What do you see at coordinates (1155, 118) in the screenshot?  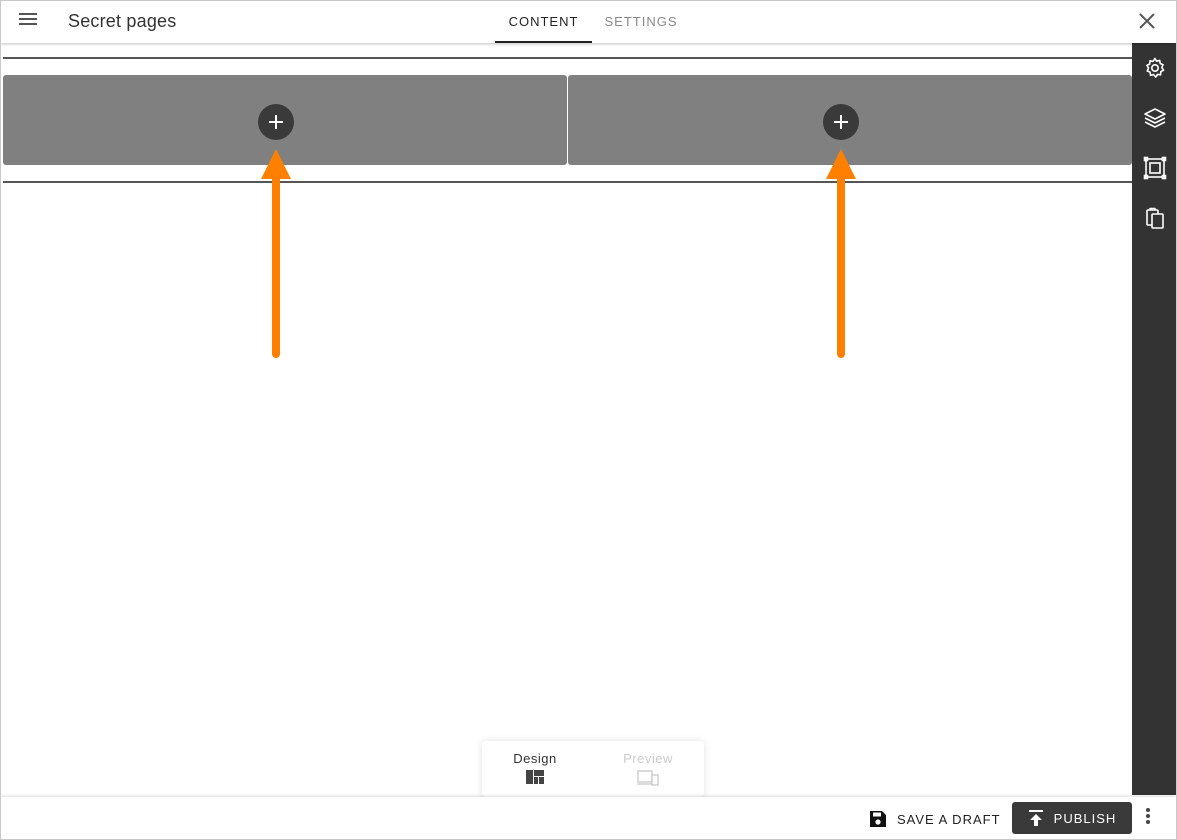 I see `layers-icon` at bounding box center [1155, 118].